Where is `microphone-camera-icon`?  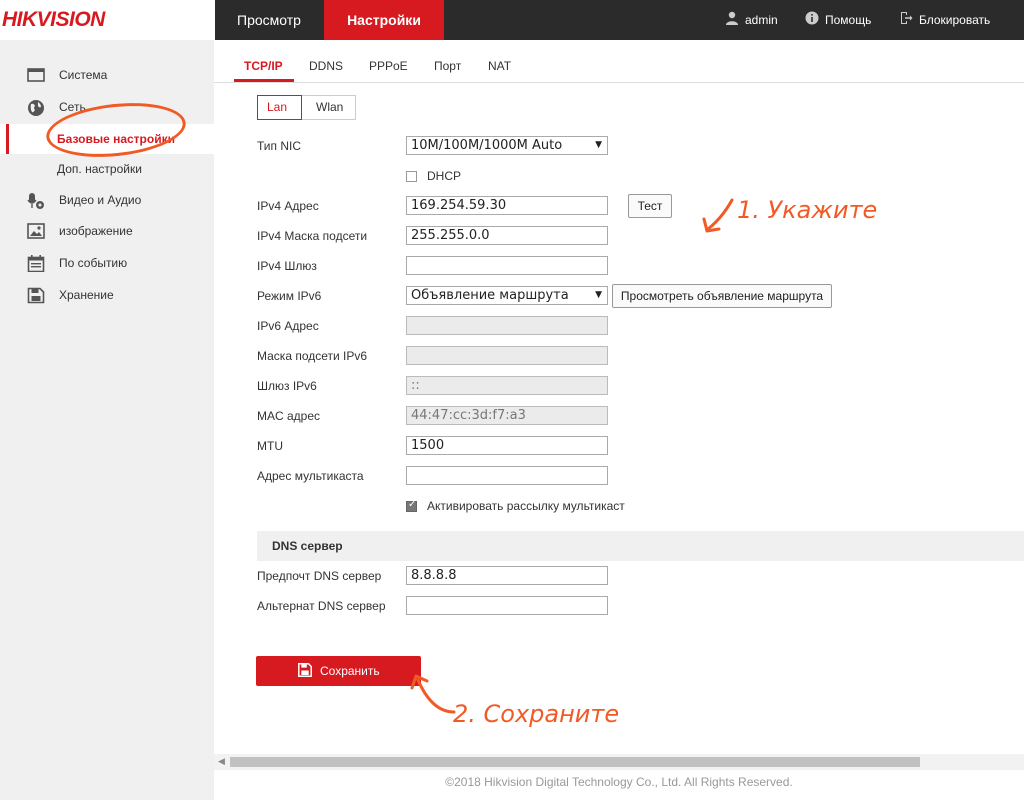
microphone-camera-icon is located at coordinates (36, 200).